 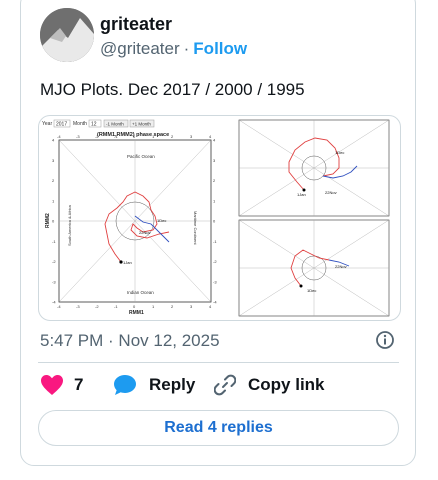 What do you see at coordinates (141, 156) in the screenshot?
I see `pacific-label: Pacific Ocean` at bounding box center [141, 156].